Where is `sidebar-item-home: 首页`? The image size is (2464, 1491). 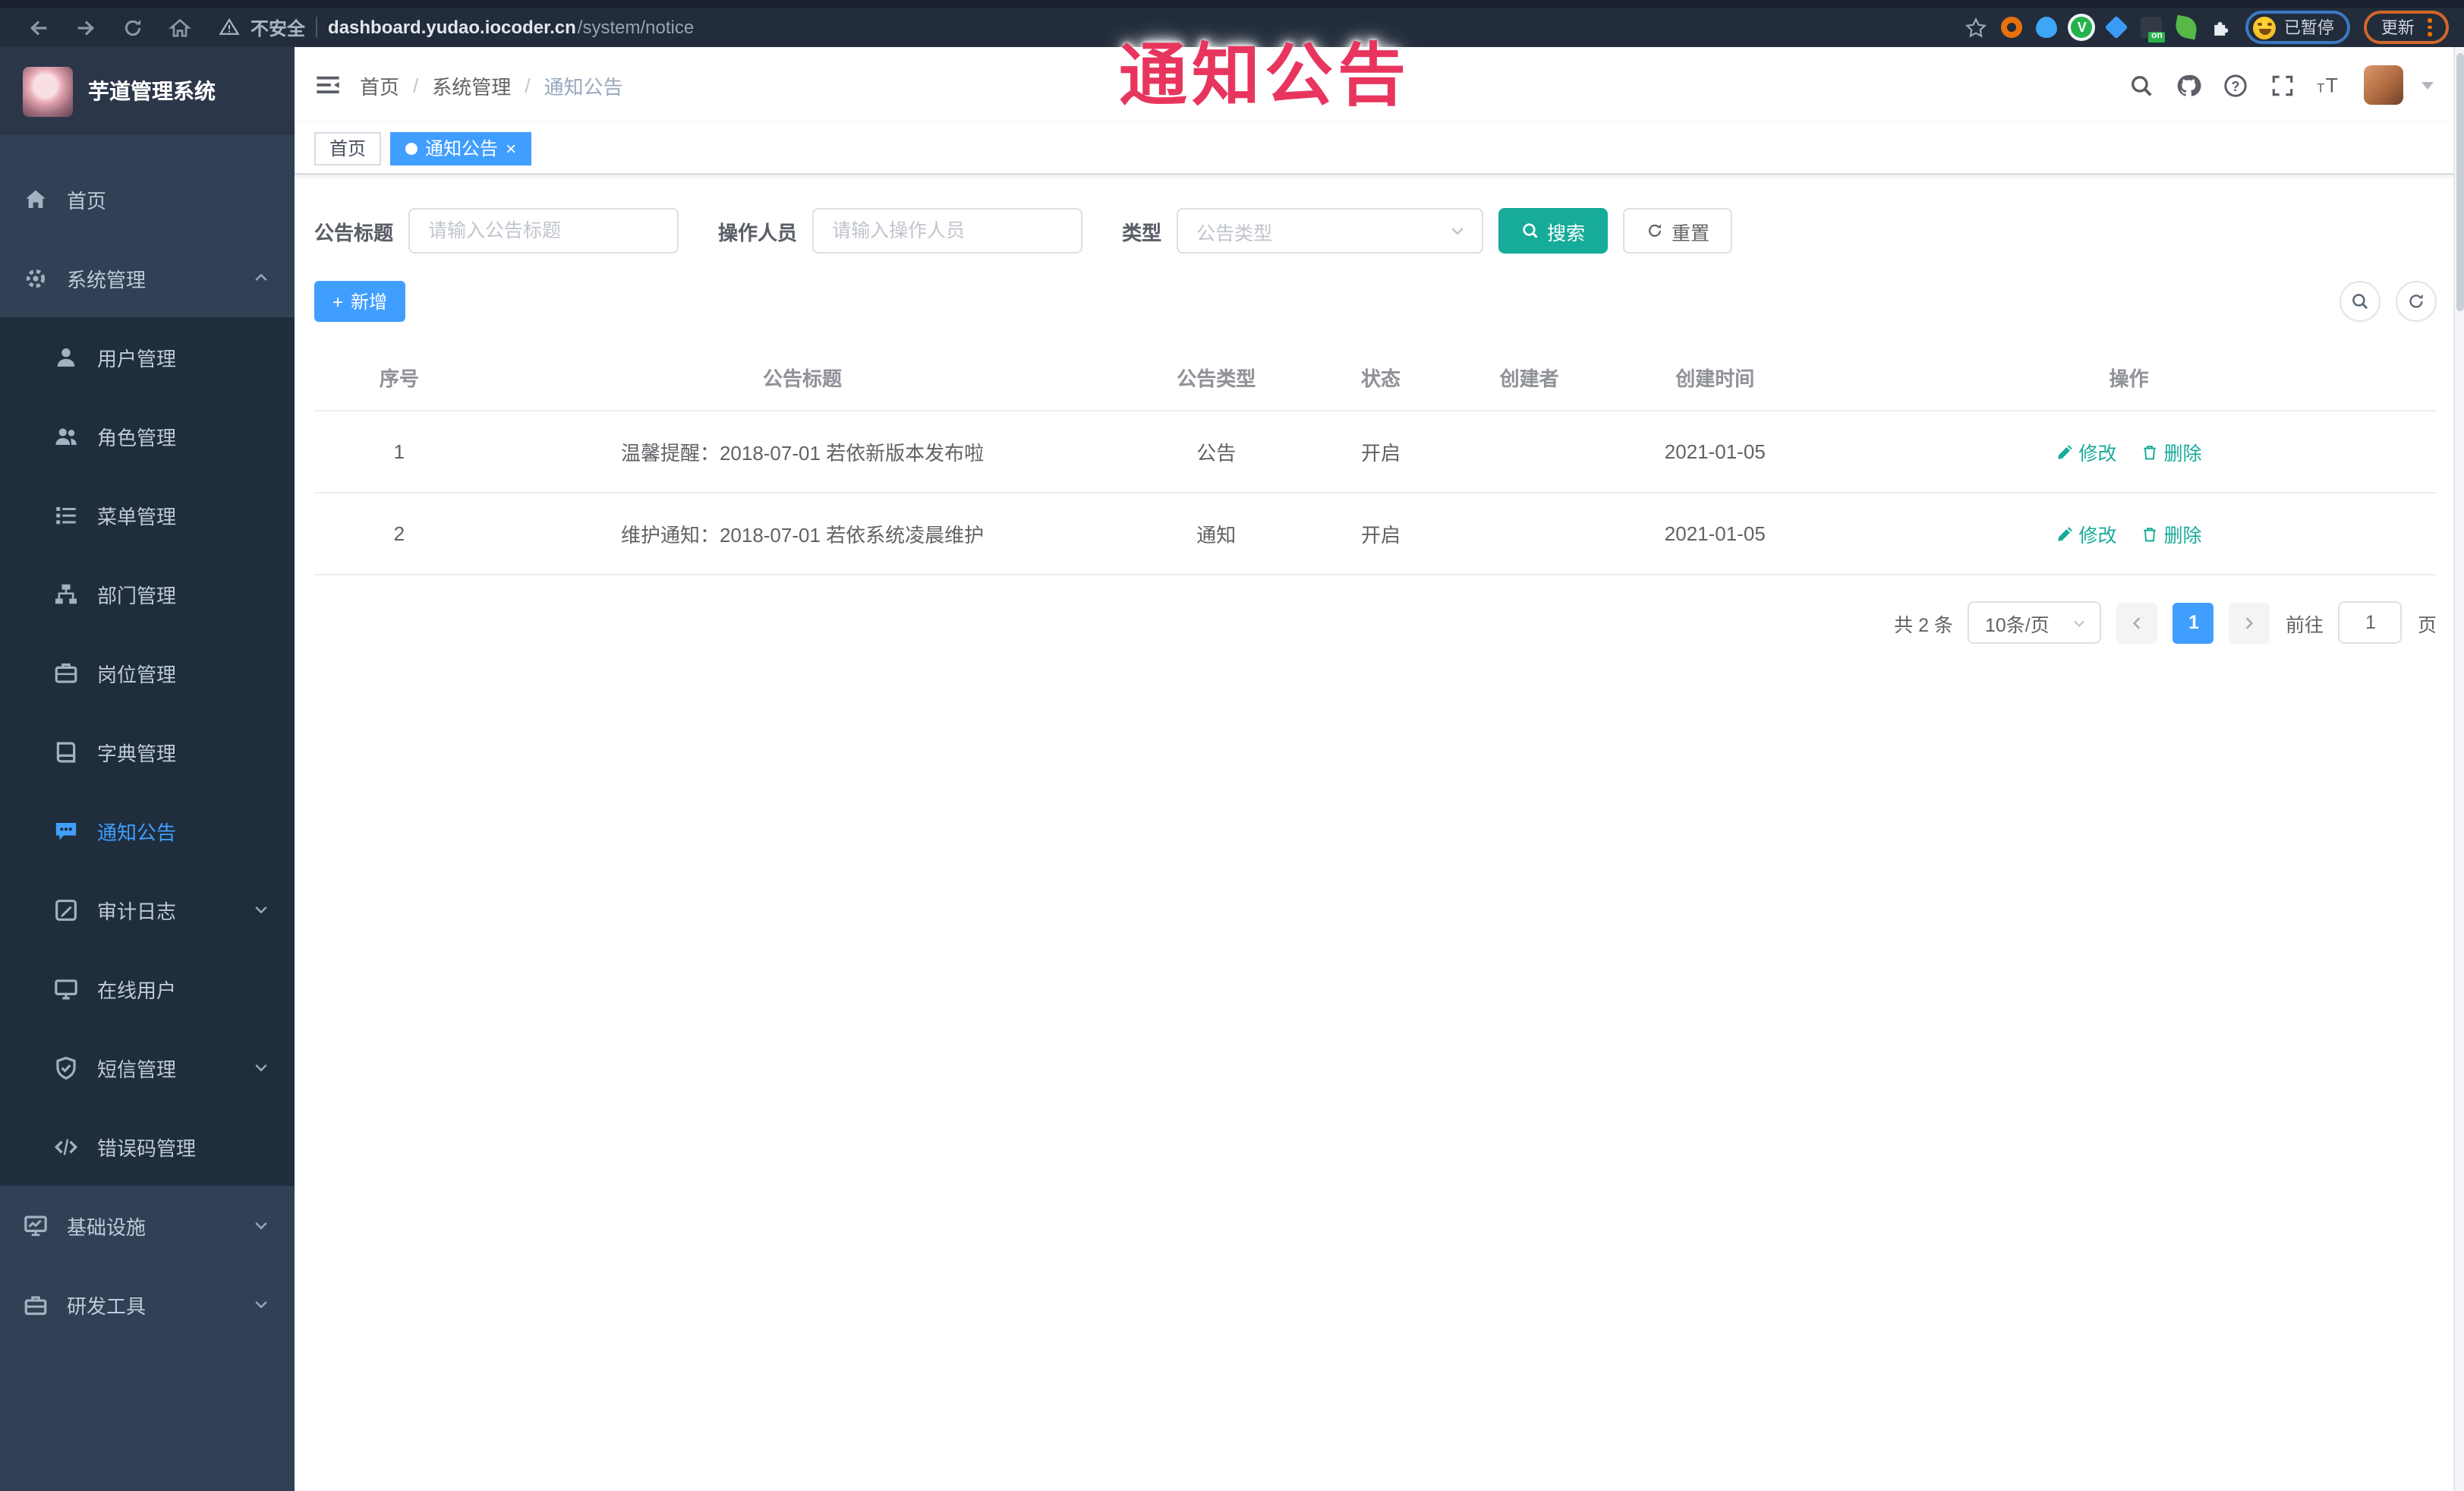 sidebar-item-home: 首页 is located at coordinates (147, 198).